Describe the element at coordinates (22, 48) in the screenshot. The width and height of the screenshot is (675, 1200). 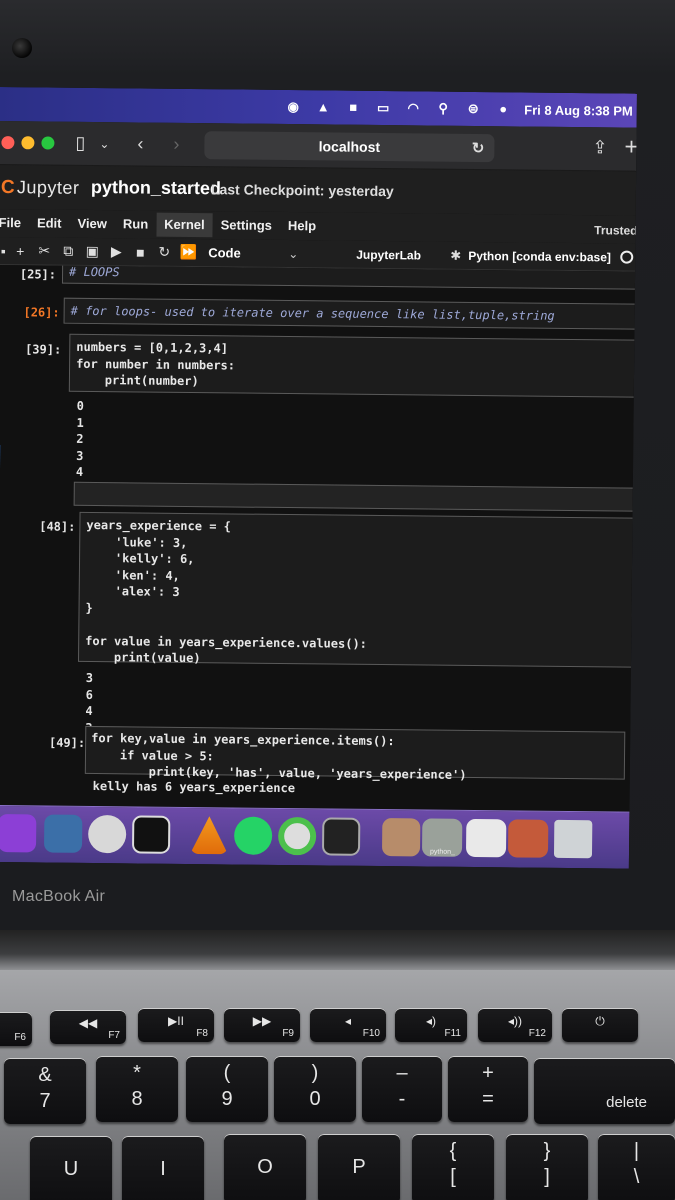
I see `webcam` at that location.